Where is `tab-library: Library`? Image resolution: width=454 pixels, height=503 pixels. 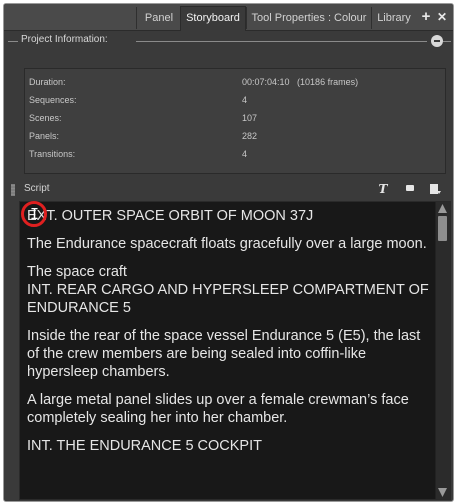 tab-library: Library is located at coordinates (393, 18).